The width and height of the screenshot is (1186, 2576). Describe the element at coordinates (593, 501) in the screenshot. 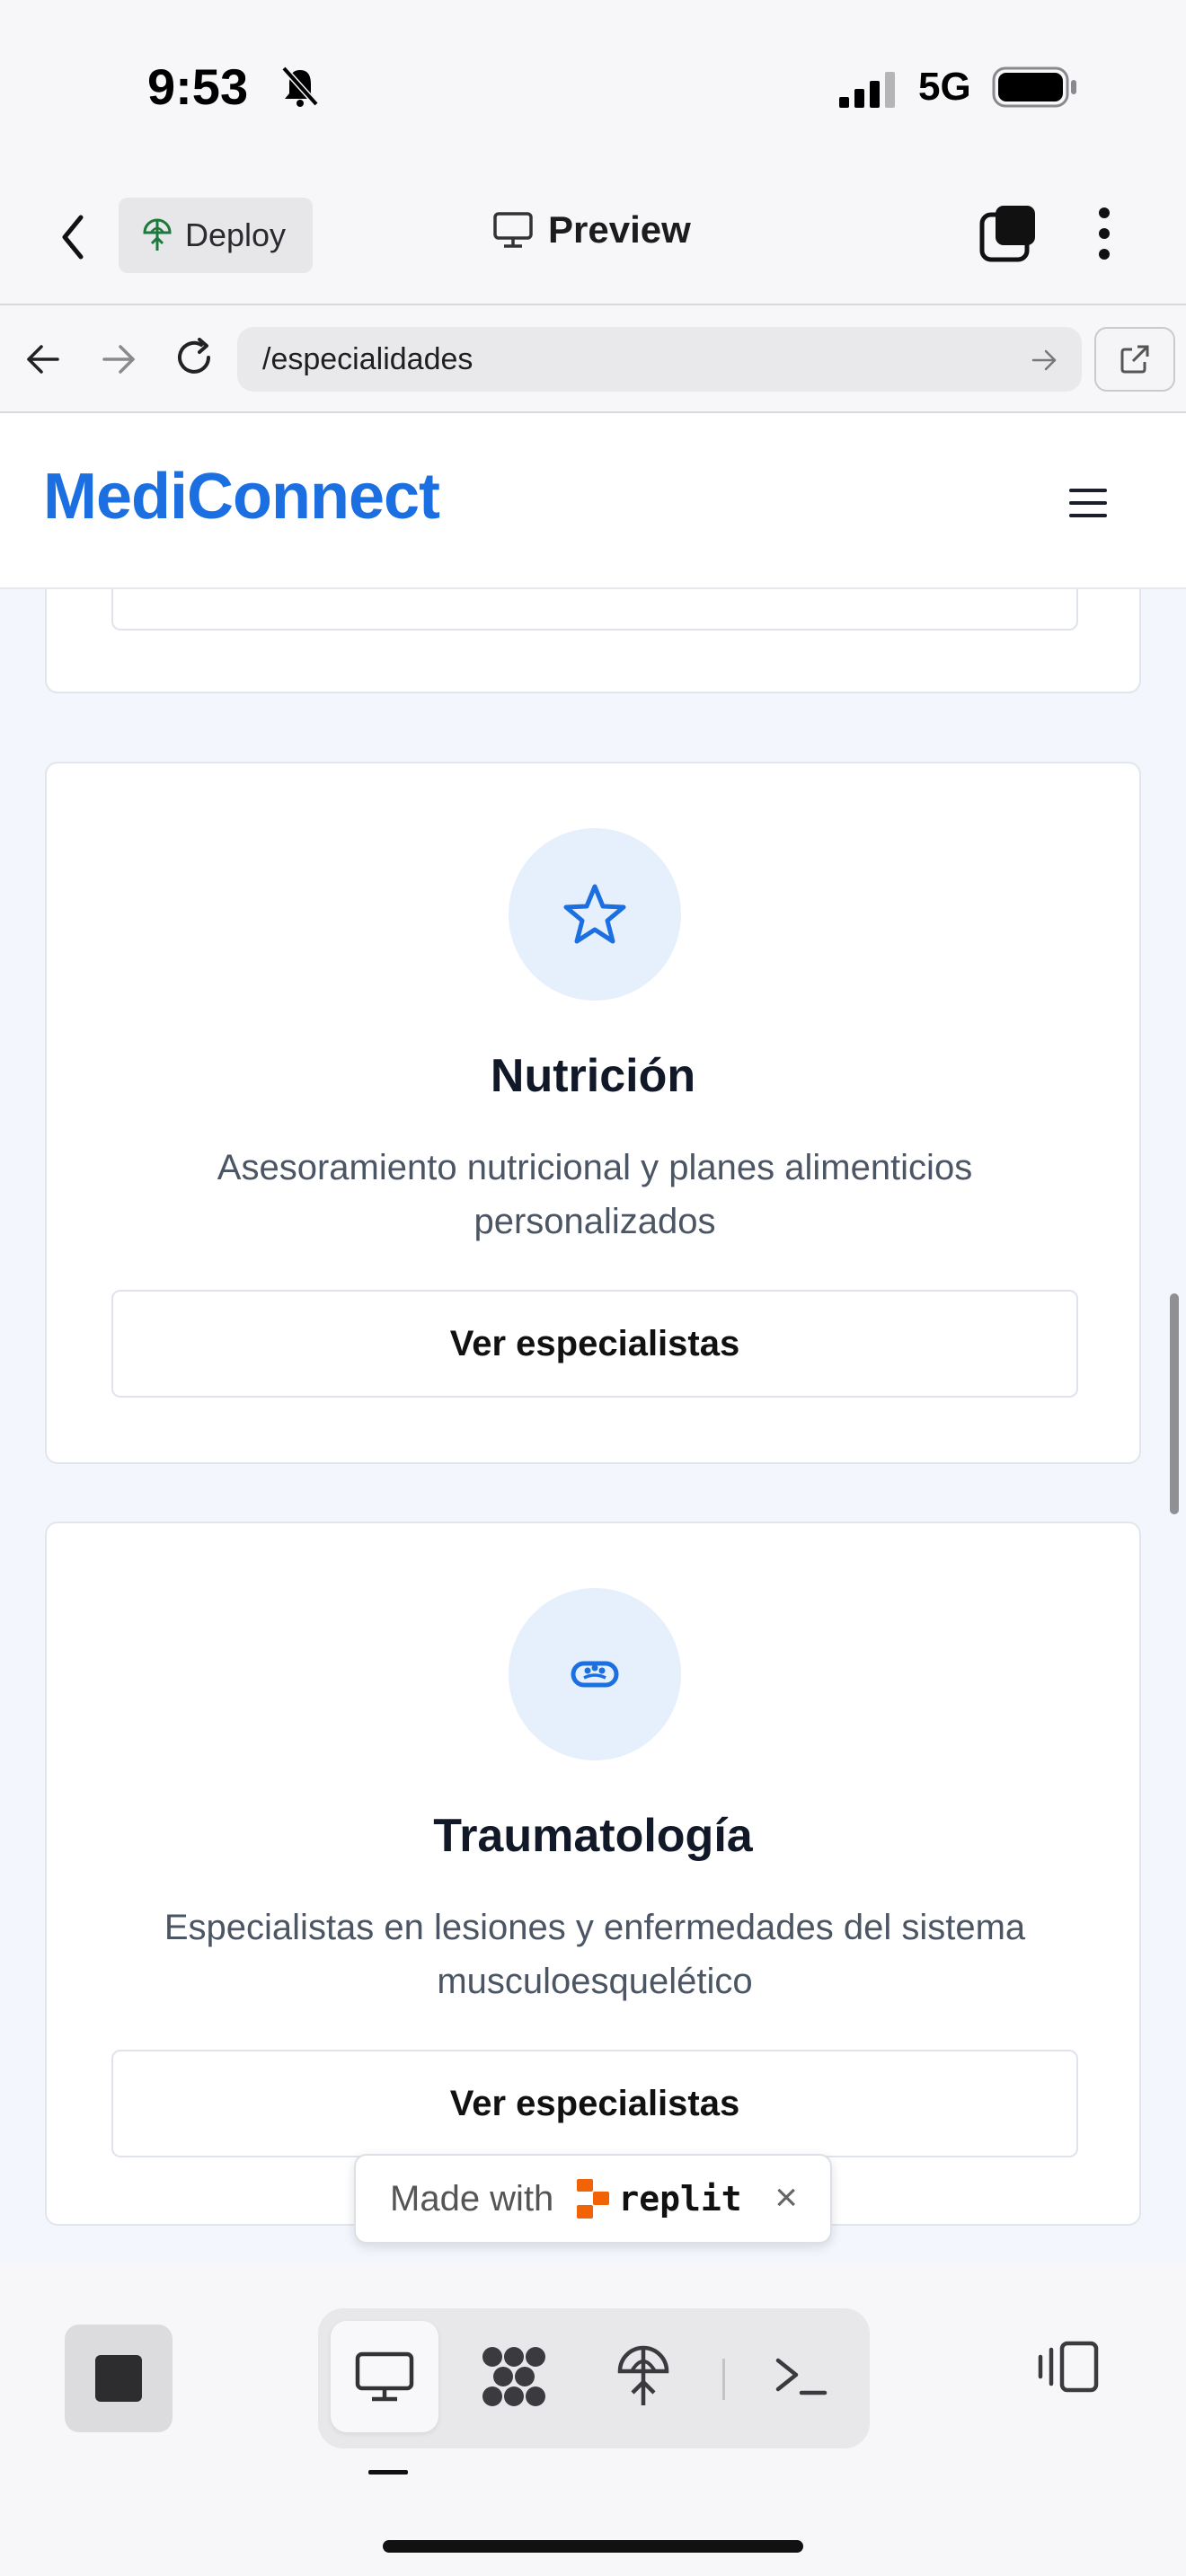

I see `site-header: MediConnect` at that location.